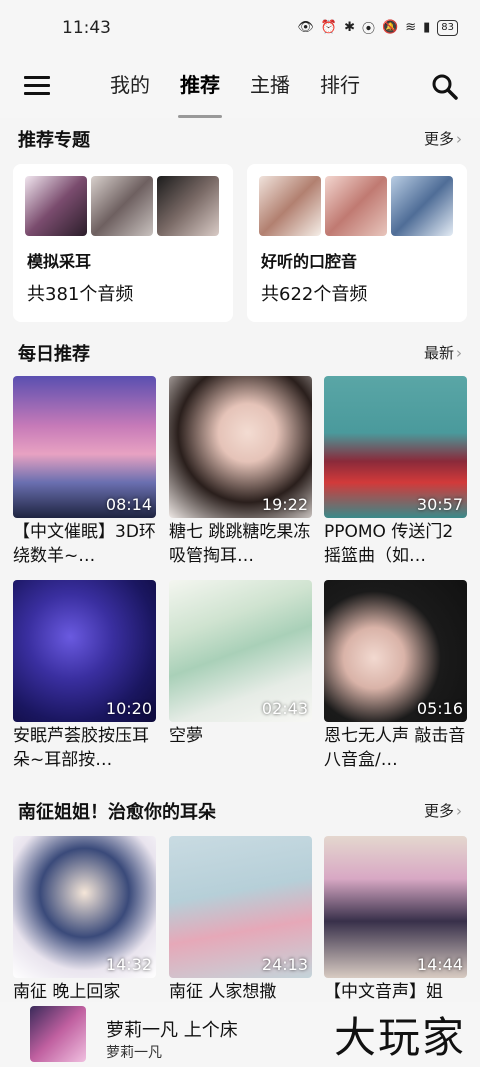 This screenshot has width=480, height=1067. I want to click on video-duration: 05:16, so click(439, 708).